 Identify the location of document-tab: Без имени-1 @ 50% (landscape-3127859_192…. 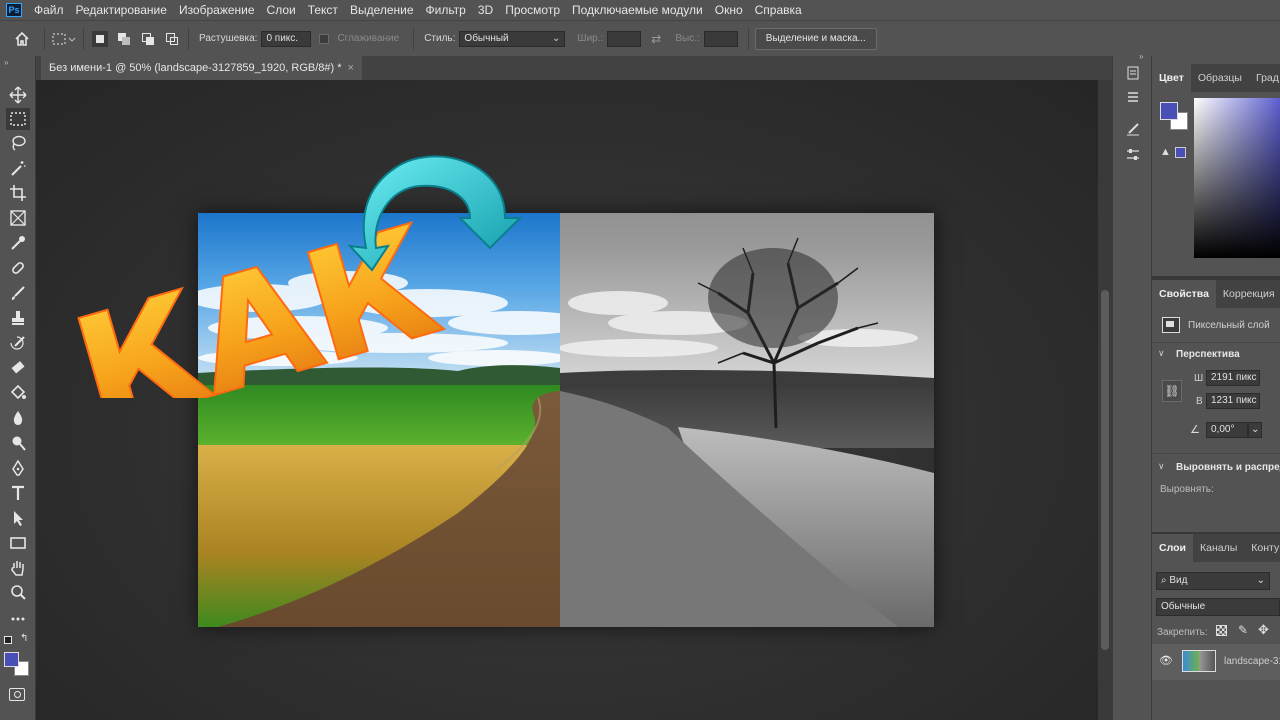
(201, 68).